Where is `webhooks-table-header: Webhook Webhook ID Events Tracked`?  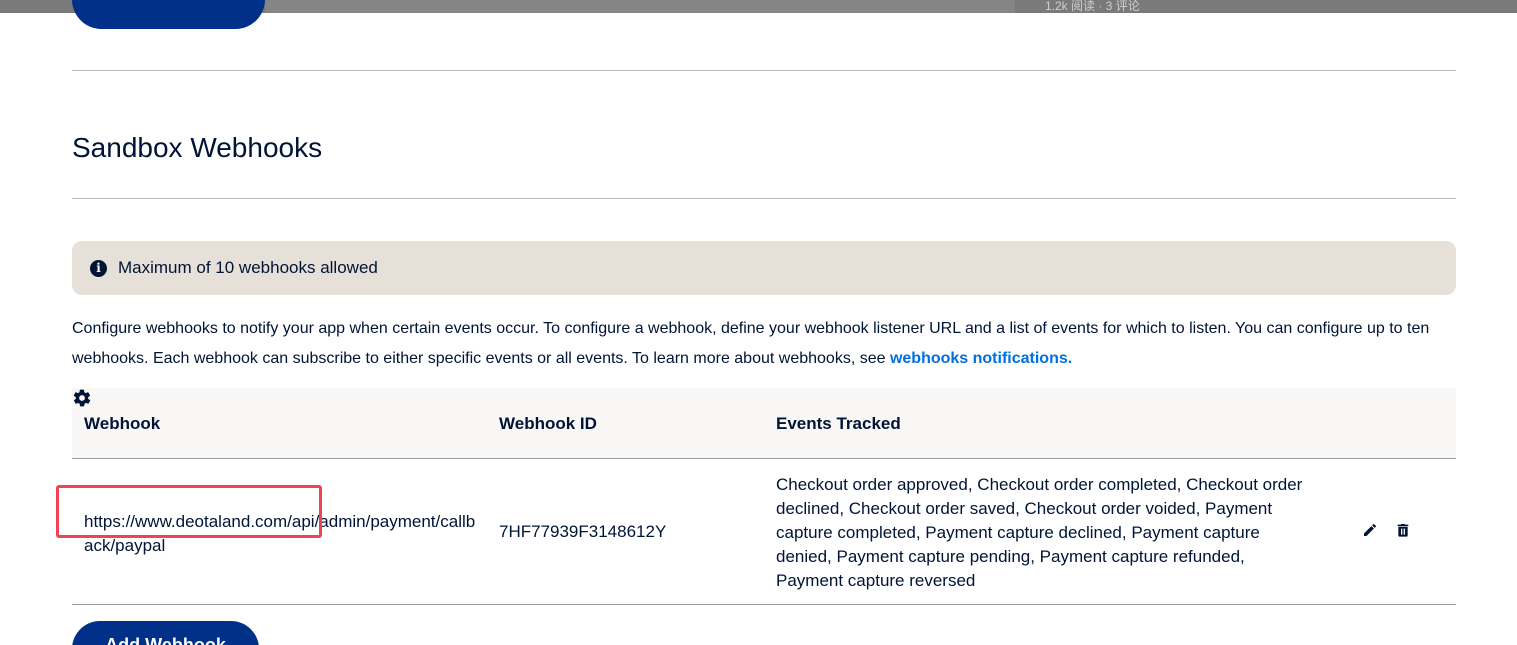 webhooks-table-header: Webhook Webhook ID Events Tracked is located at coordinates (764, 423).